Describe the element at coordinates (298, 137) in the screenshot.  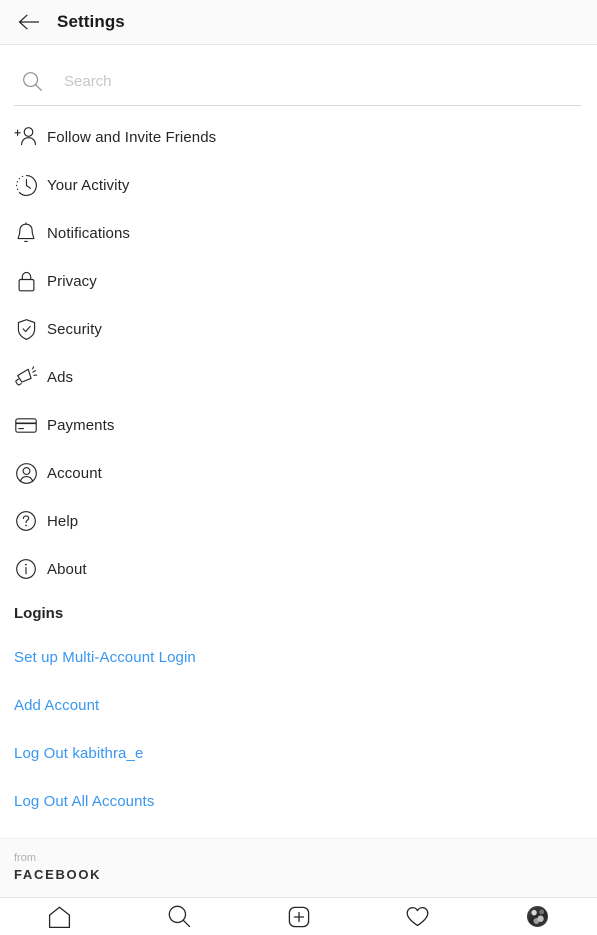
I see `menu-item-follow-and-invite-friends: Follow and Invite Friends` at that location.